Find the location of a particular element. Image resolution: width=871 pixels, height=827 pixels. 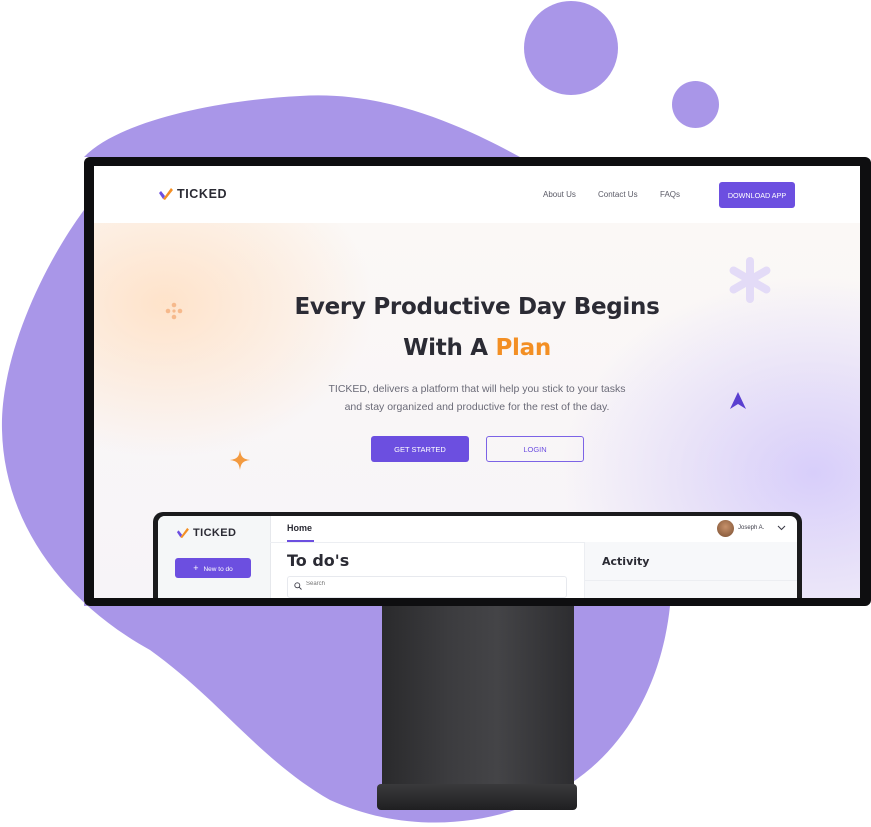

tab-home: Home is located at coordinates (299, 528).